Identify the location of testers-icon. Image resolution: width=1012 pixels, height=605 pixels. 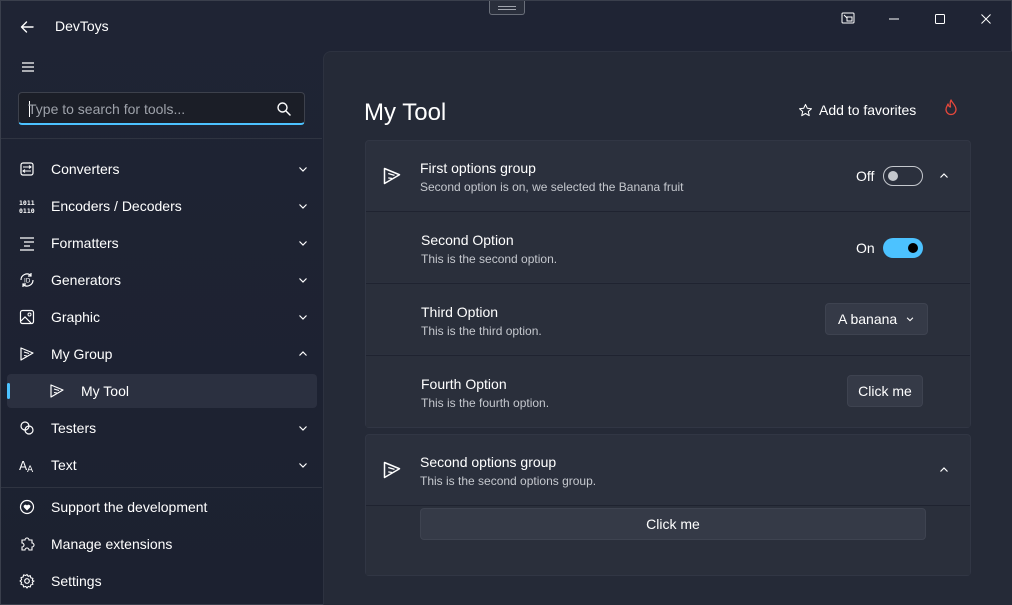
(27, 428).